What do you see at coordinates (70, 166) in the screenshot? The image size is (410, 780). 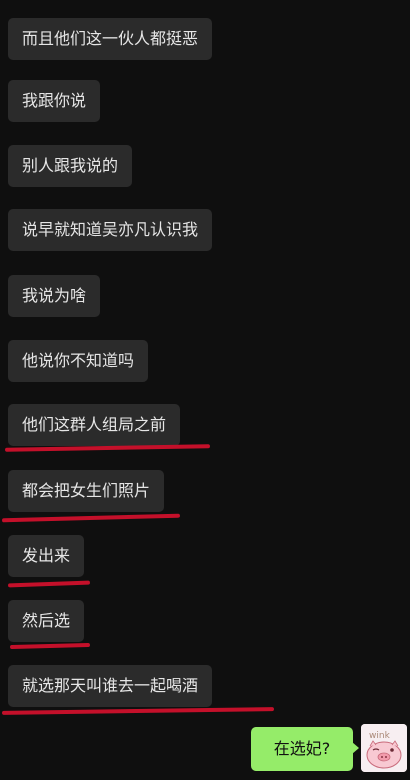 I see `incoming-message-bubble: 别人跟我说的` at bounding box center [70, 166].